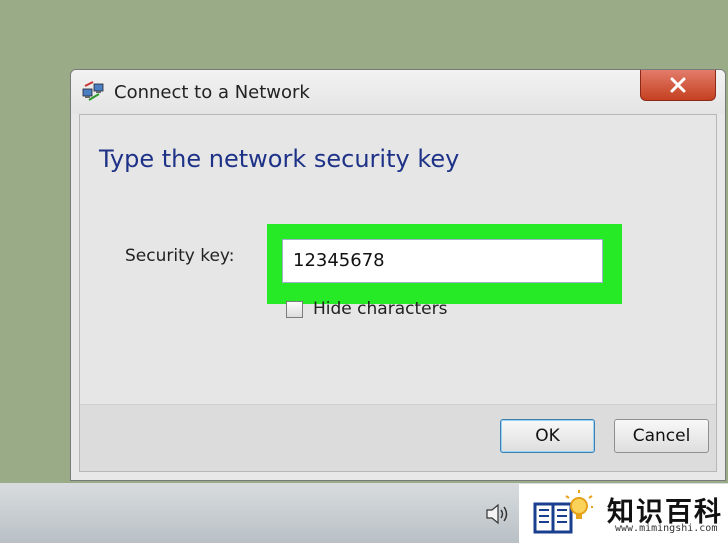 This screenshot has width=728, height=543. I want to click on network-icon, so click(93, 91).